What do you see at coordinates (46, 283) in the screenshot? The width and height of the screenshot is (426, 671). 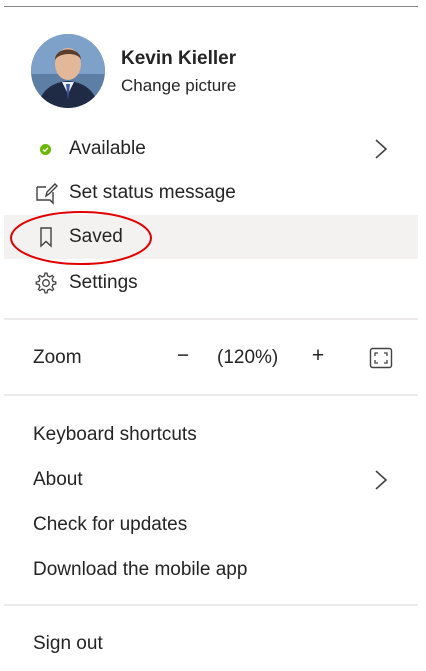 I see `gear-icon` at bounding box center [46, 283].